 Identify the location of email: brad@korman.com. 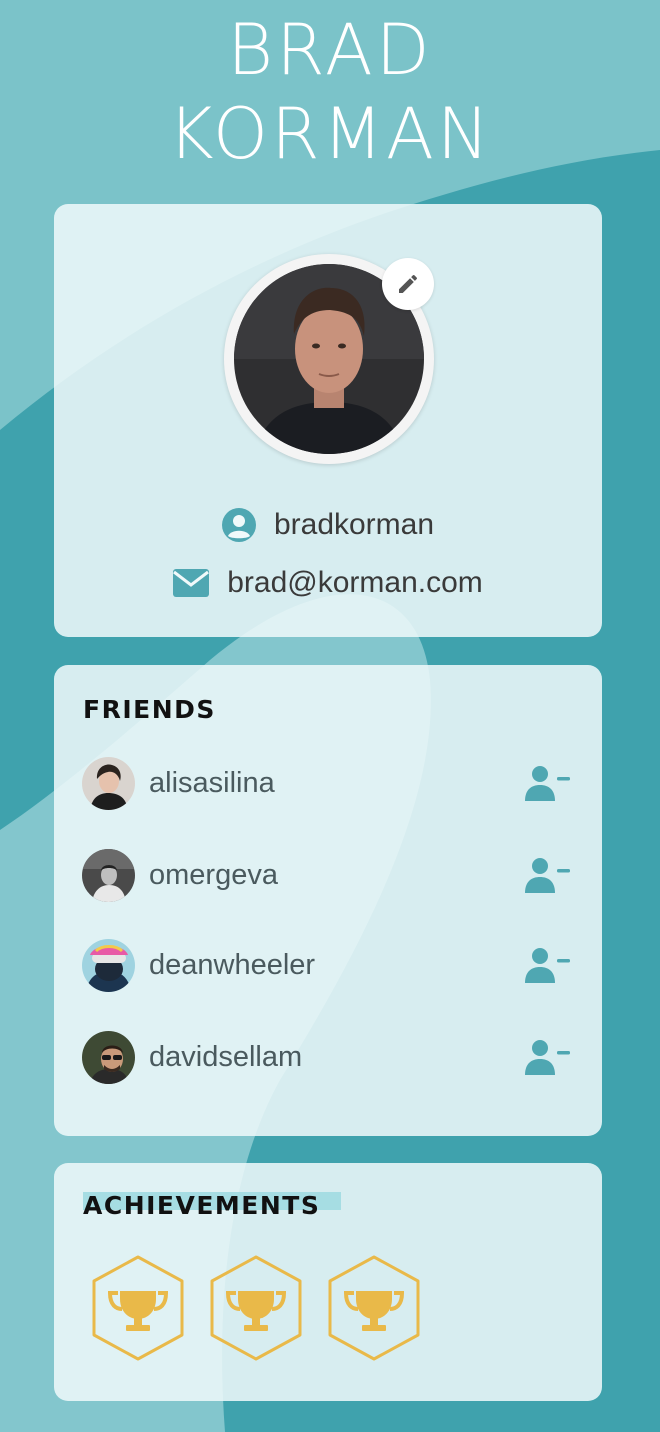
(355, 582).